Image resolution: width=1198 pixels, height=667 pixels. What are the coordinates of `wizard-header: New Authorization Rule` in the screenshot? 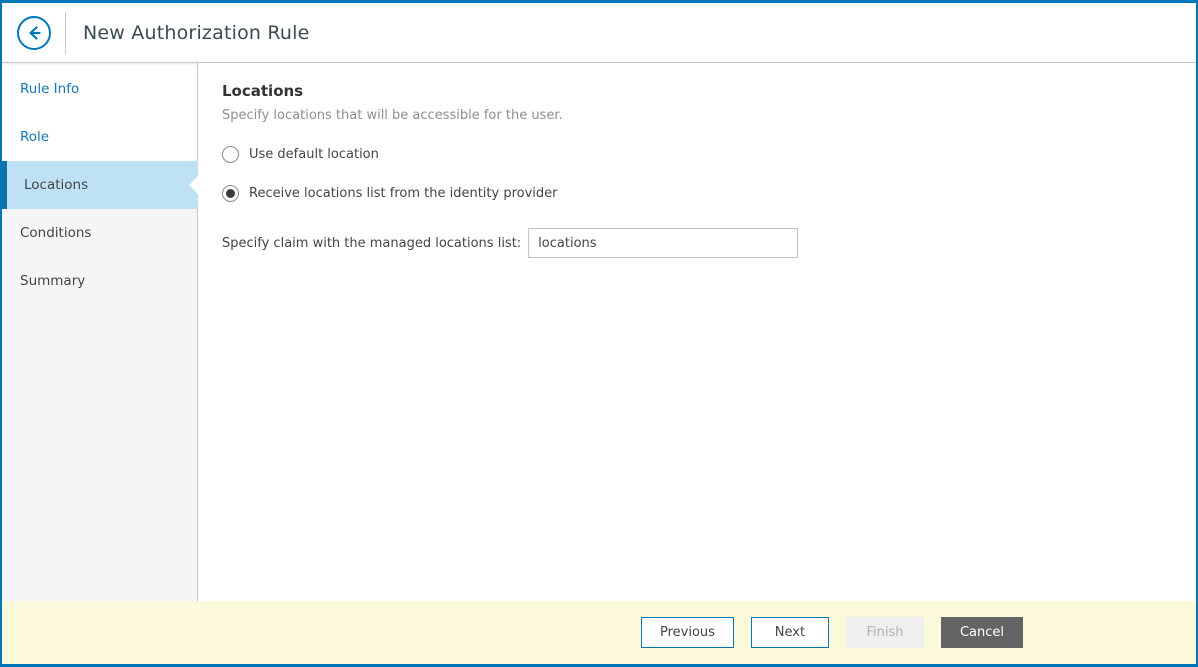 It's located at (599, 33).